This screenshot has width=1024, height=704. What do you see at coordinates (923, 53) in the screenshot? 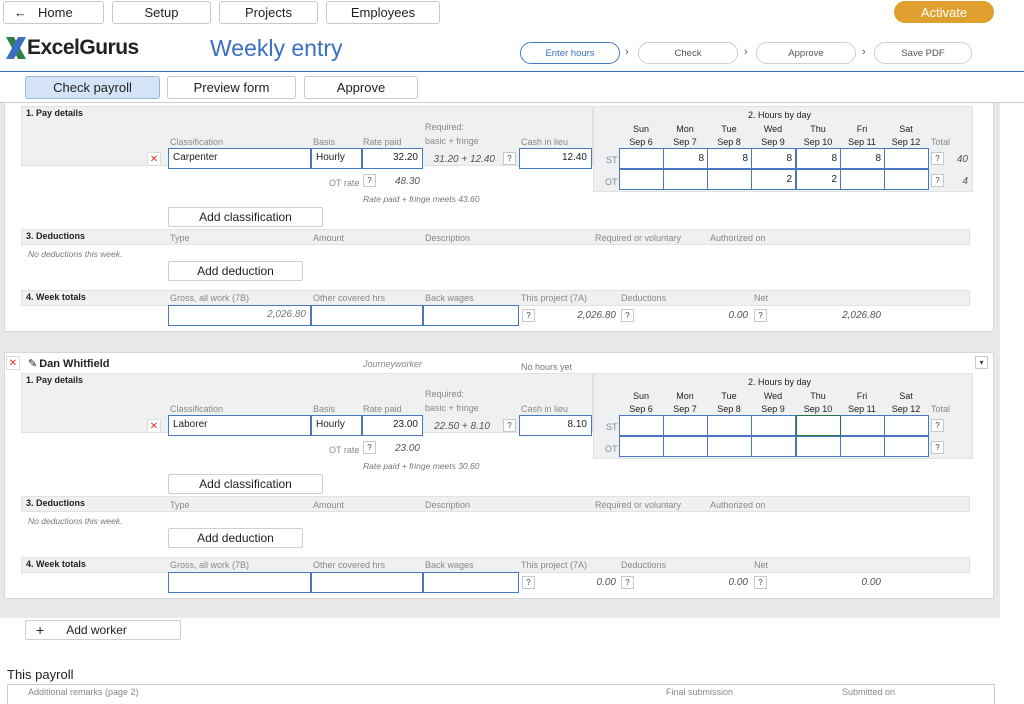
I see `step-save-pdf: Save PDF` at bounding box center [923, 53].